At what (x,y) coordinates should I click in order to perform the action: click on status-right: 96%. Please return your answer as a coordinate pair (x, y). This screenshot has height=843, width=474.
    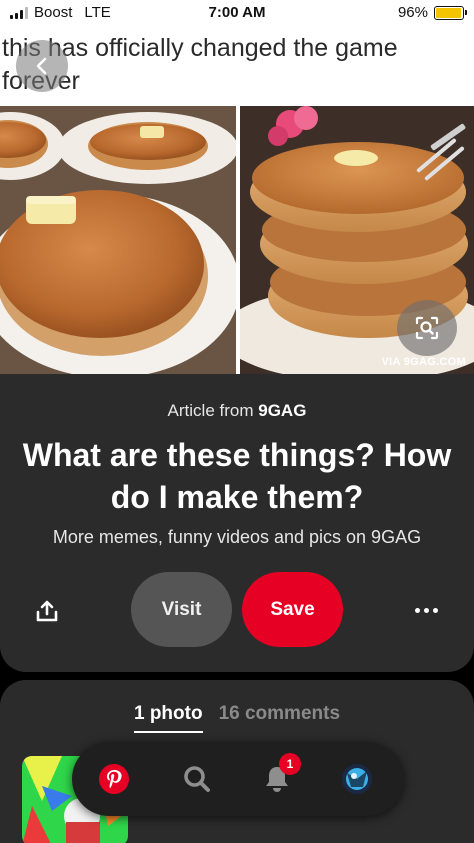
    Looking at the image, I should click on (432, 12).